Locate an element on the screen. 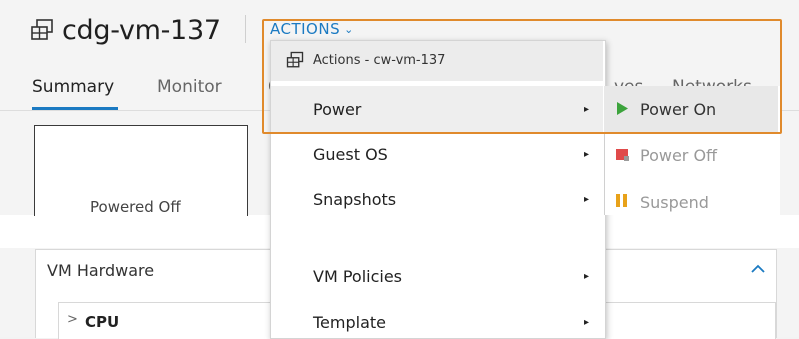 The image size is (799, 339). chevron-right-icon: > is located at coordinates (72, 319).